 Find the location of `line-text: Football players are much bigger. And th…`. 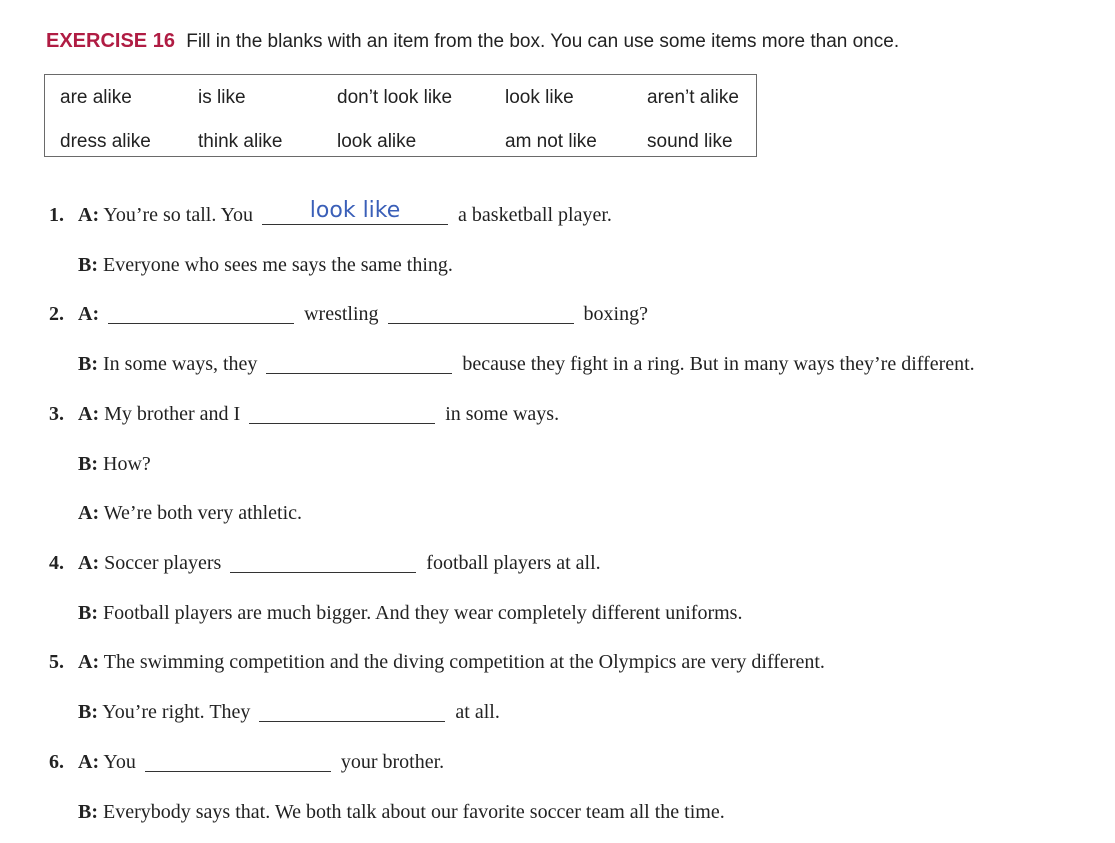

line-text: Football players are much bigger. And th… is located at coordinates (423, 613).